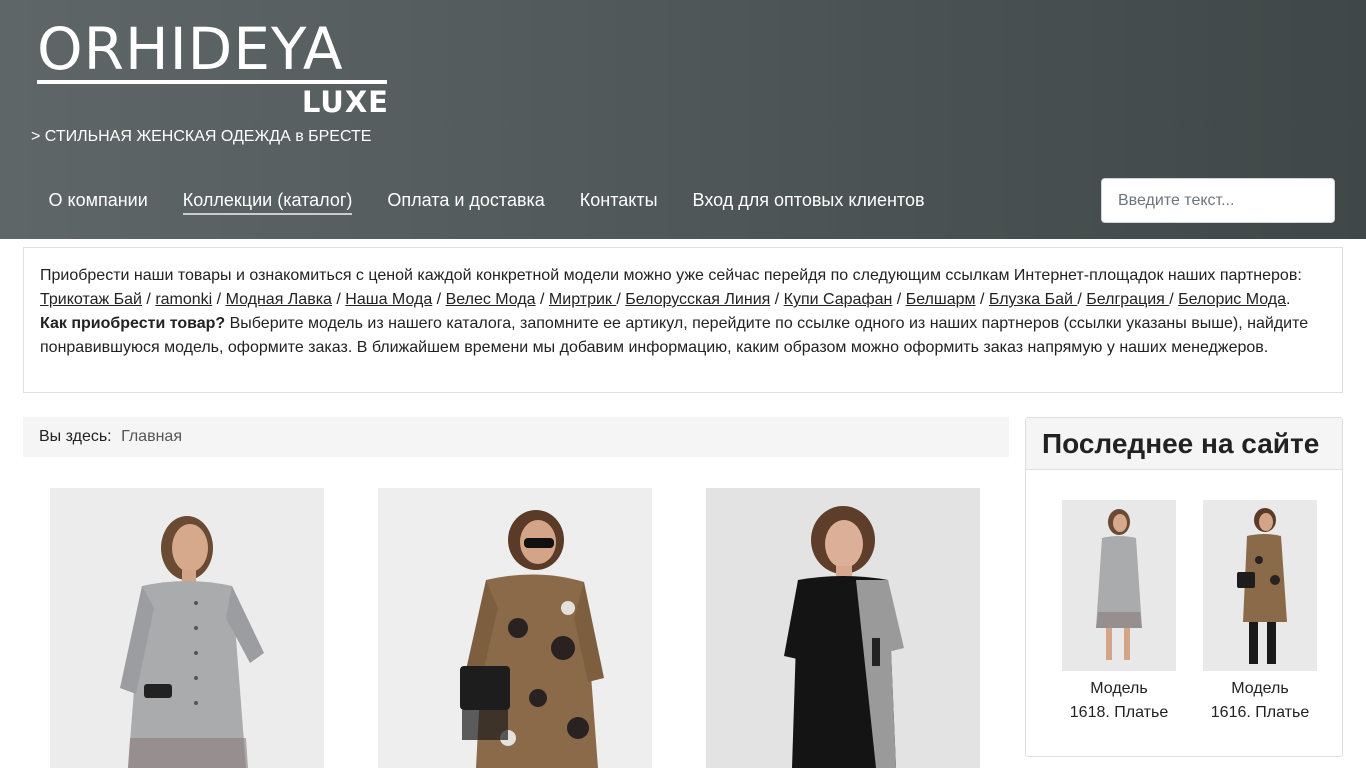 This screenshot has width=1366, height=768. Describe the element at coordinates (75, 436) in the screenshot. I see `breadcrumb-label: Вы здесь:` at that location.